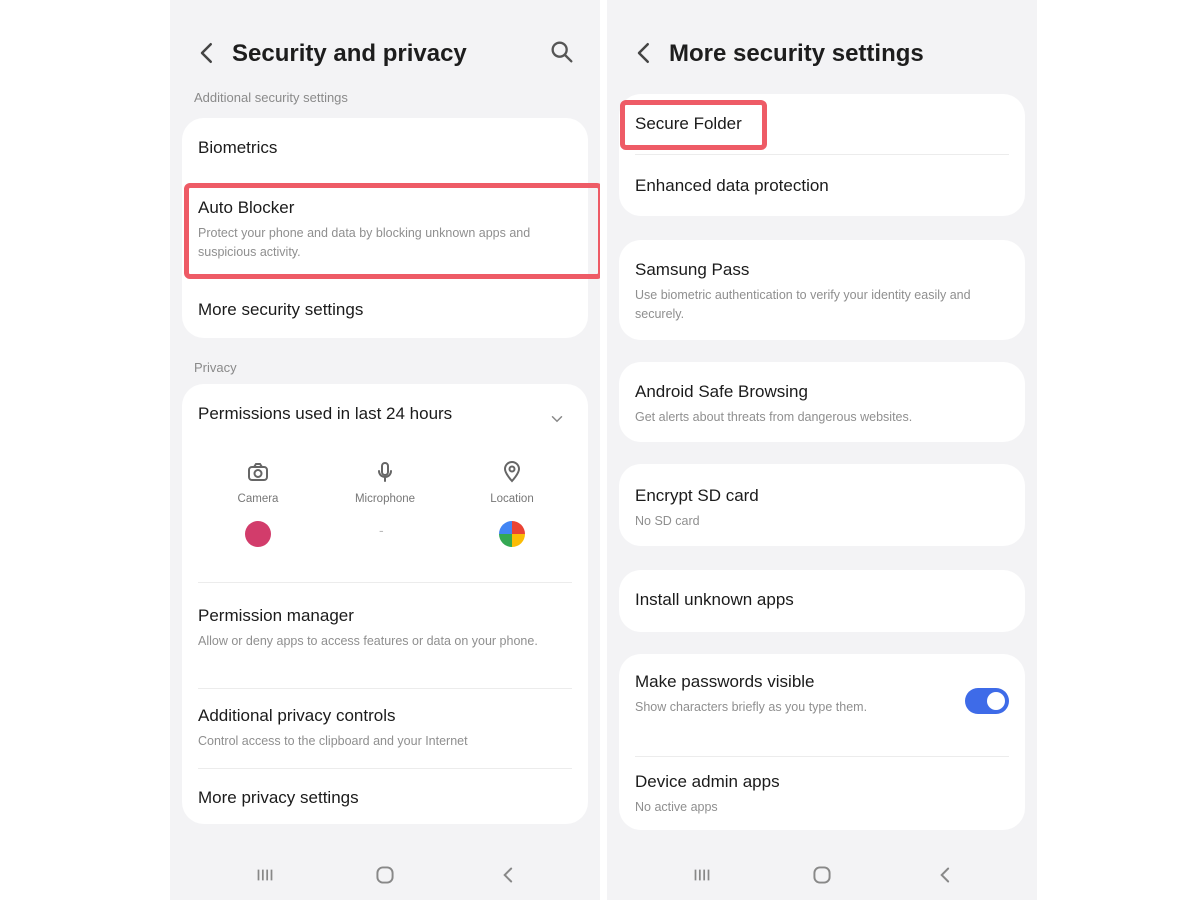 The width and height of the screenshot is (1200, 900). I want to click on secure-folder-card: Secure Folder Enhanced data protection, so click(822, 155).